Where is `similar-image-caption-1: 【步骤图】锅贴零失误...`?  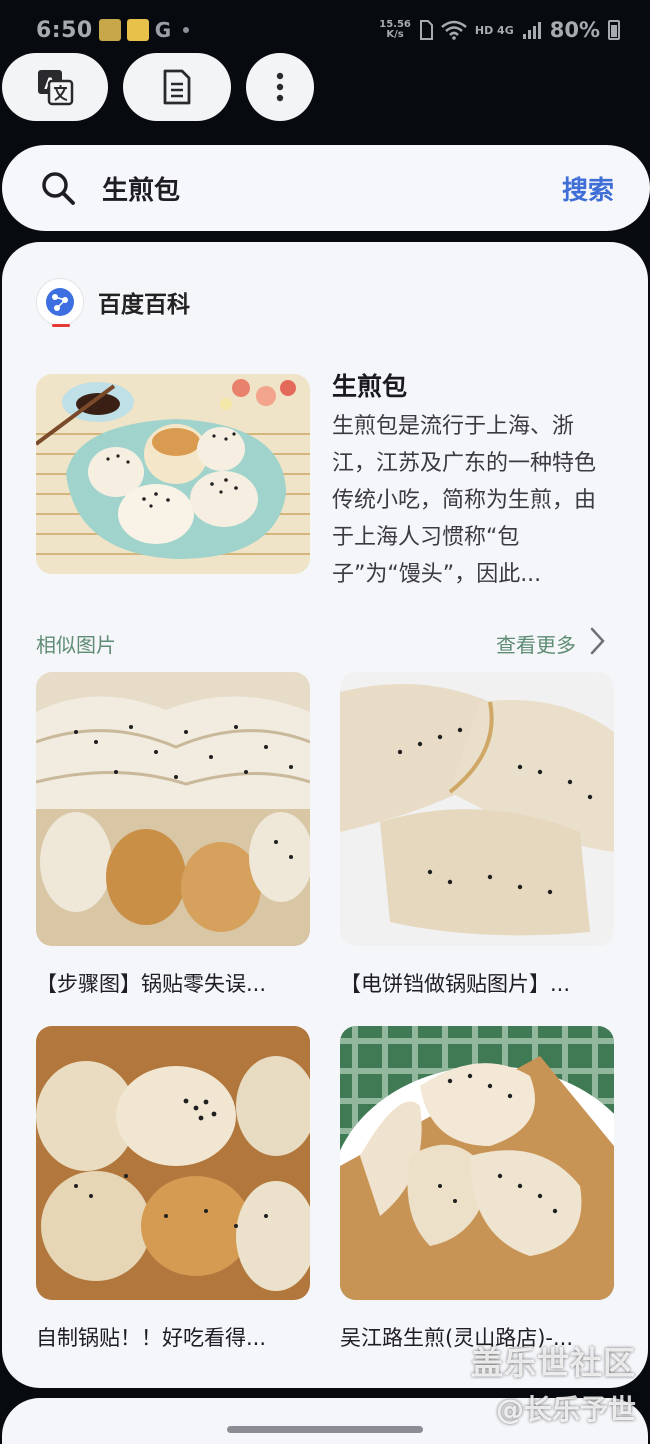
similar-image-caption-1: 【步骤图】锅贴零失误... is located at coordinates (173, 983).